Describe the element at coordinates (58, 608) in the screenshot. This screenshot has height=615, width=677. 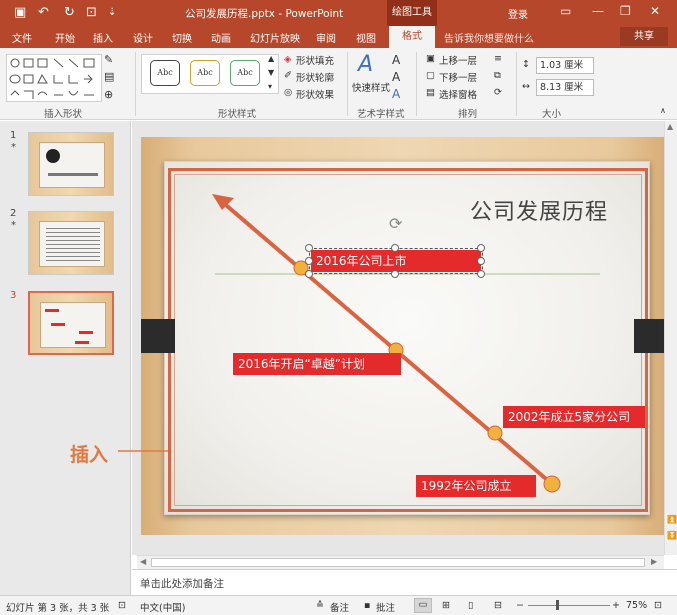
I see `slide-counter: 幻灯片 第 3 张，共 3 张` at that location.